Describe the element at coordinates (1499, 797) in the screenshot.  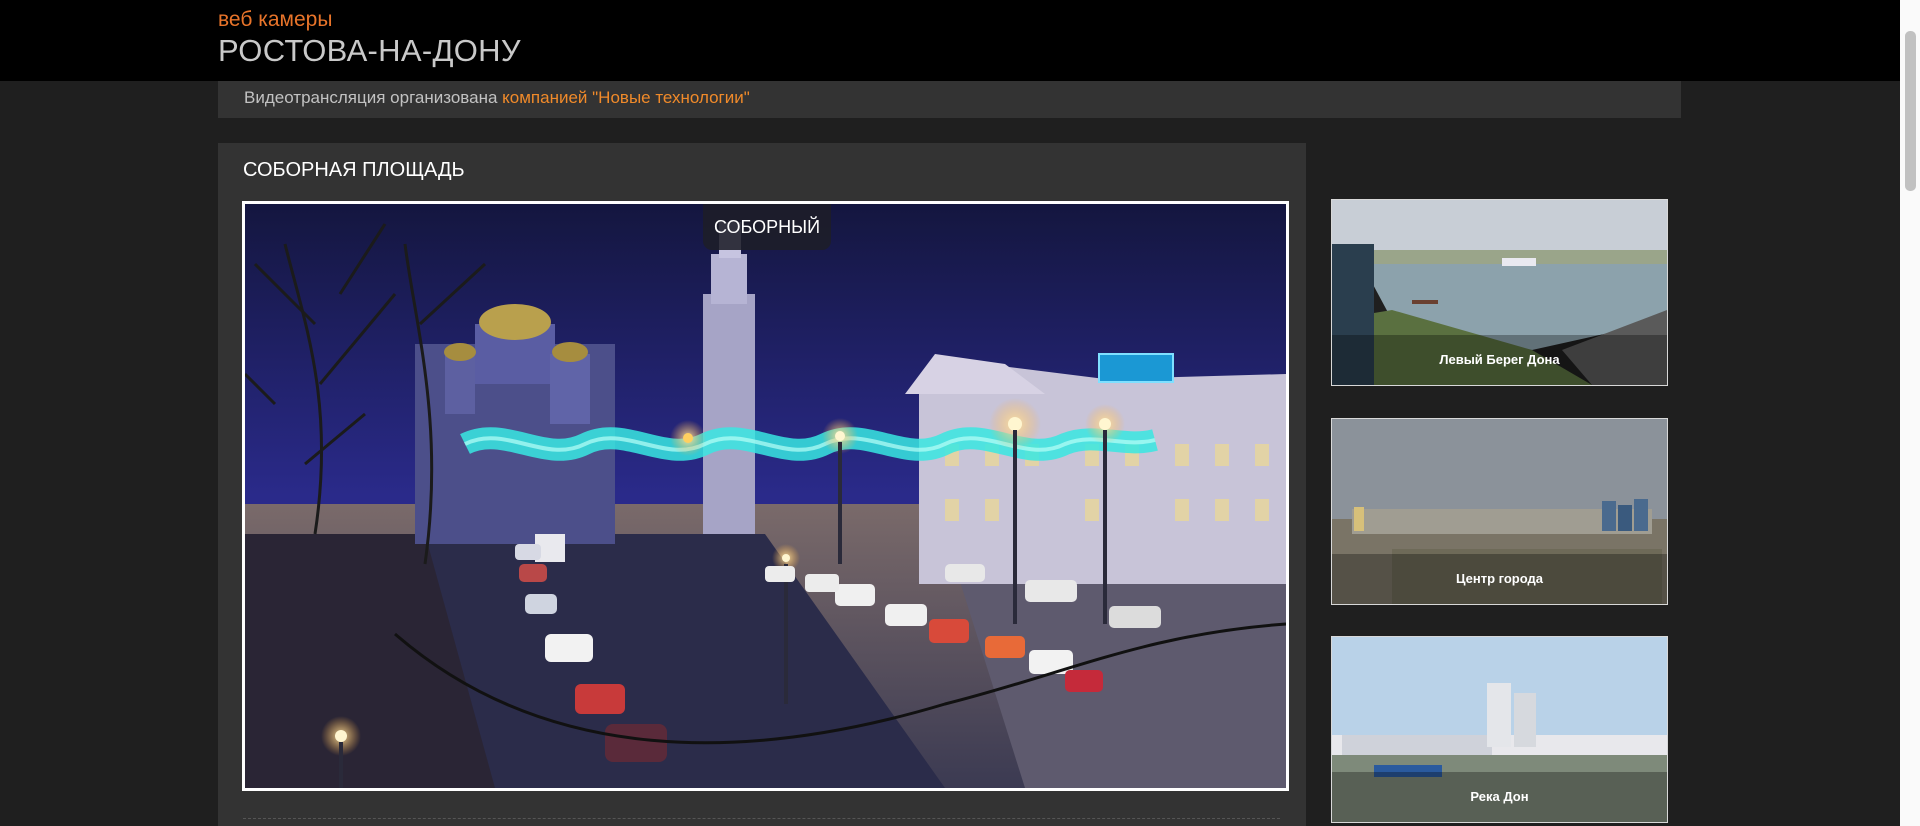
I see `thumbnail-label: Река Дон` at that location.